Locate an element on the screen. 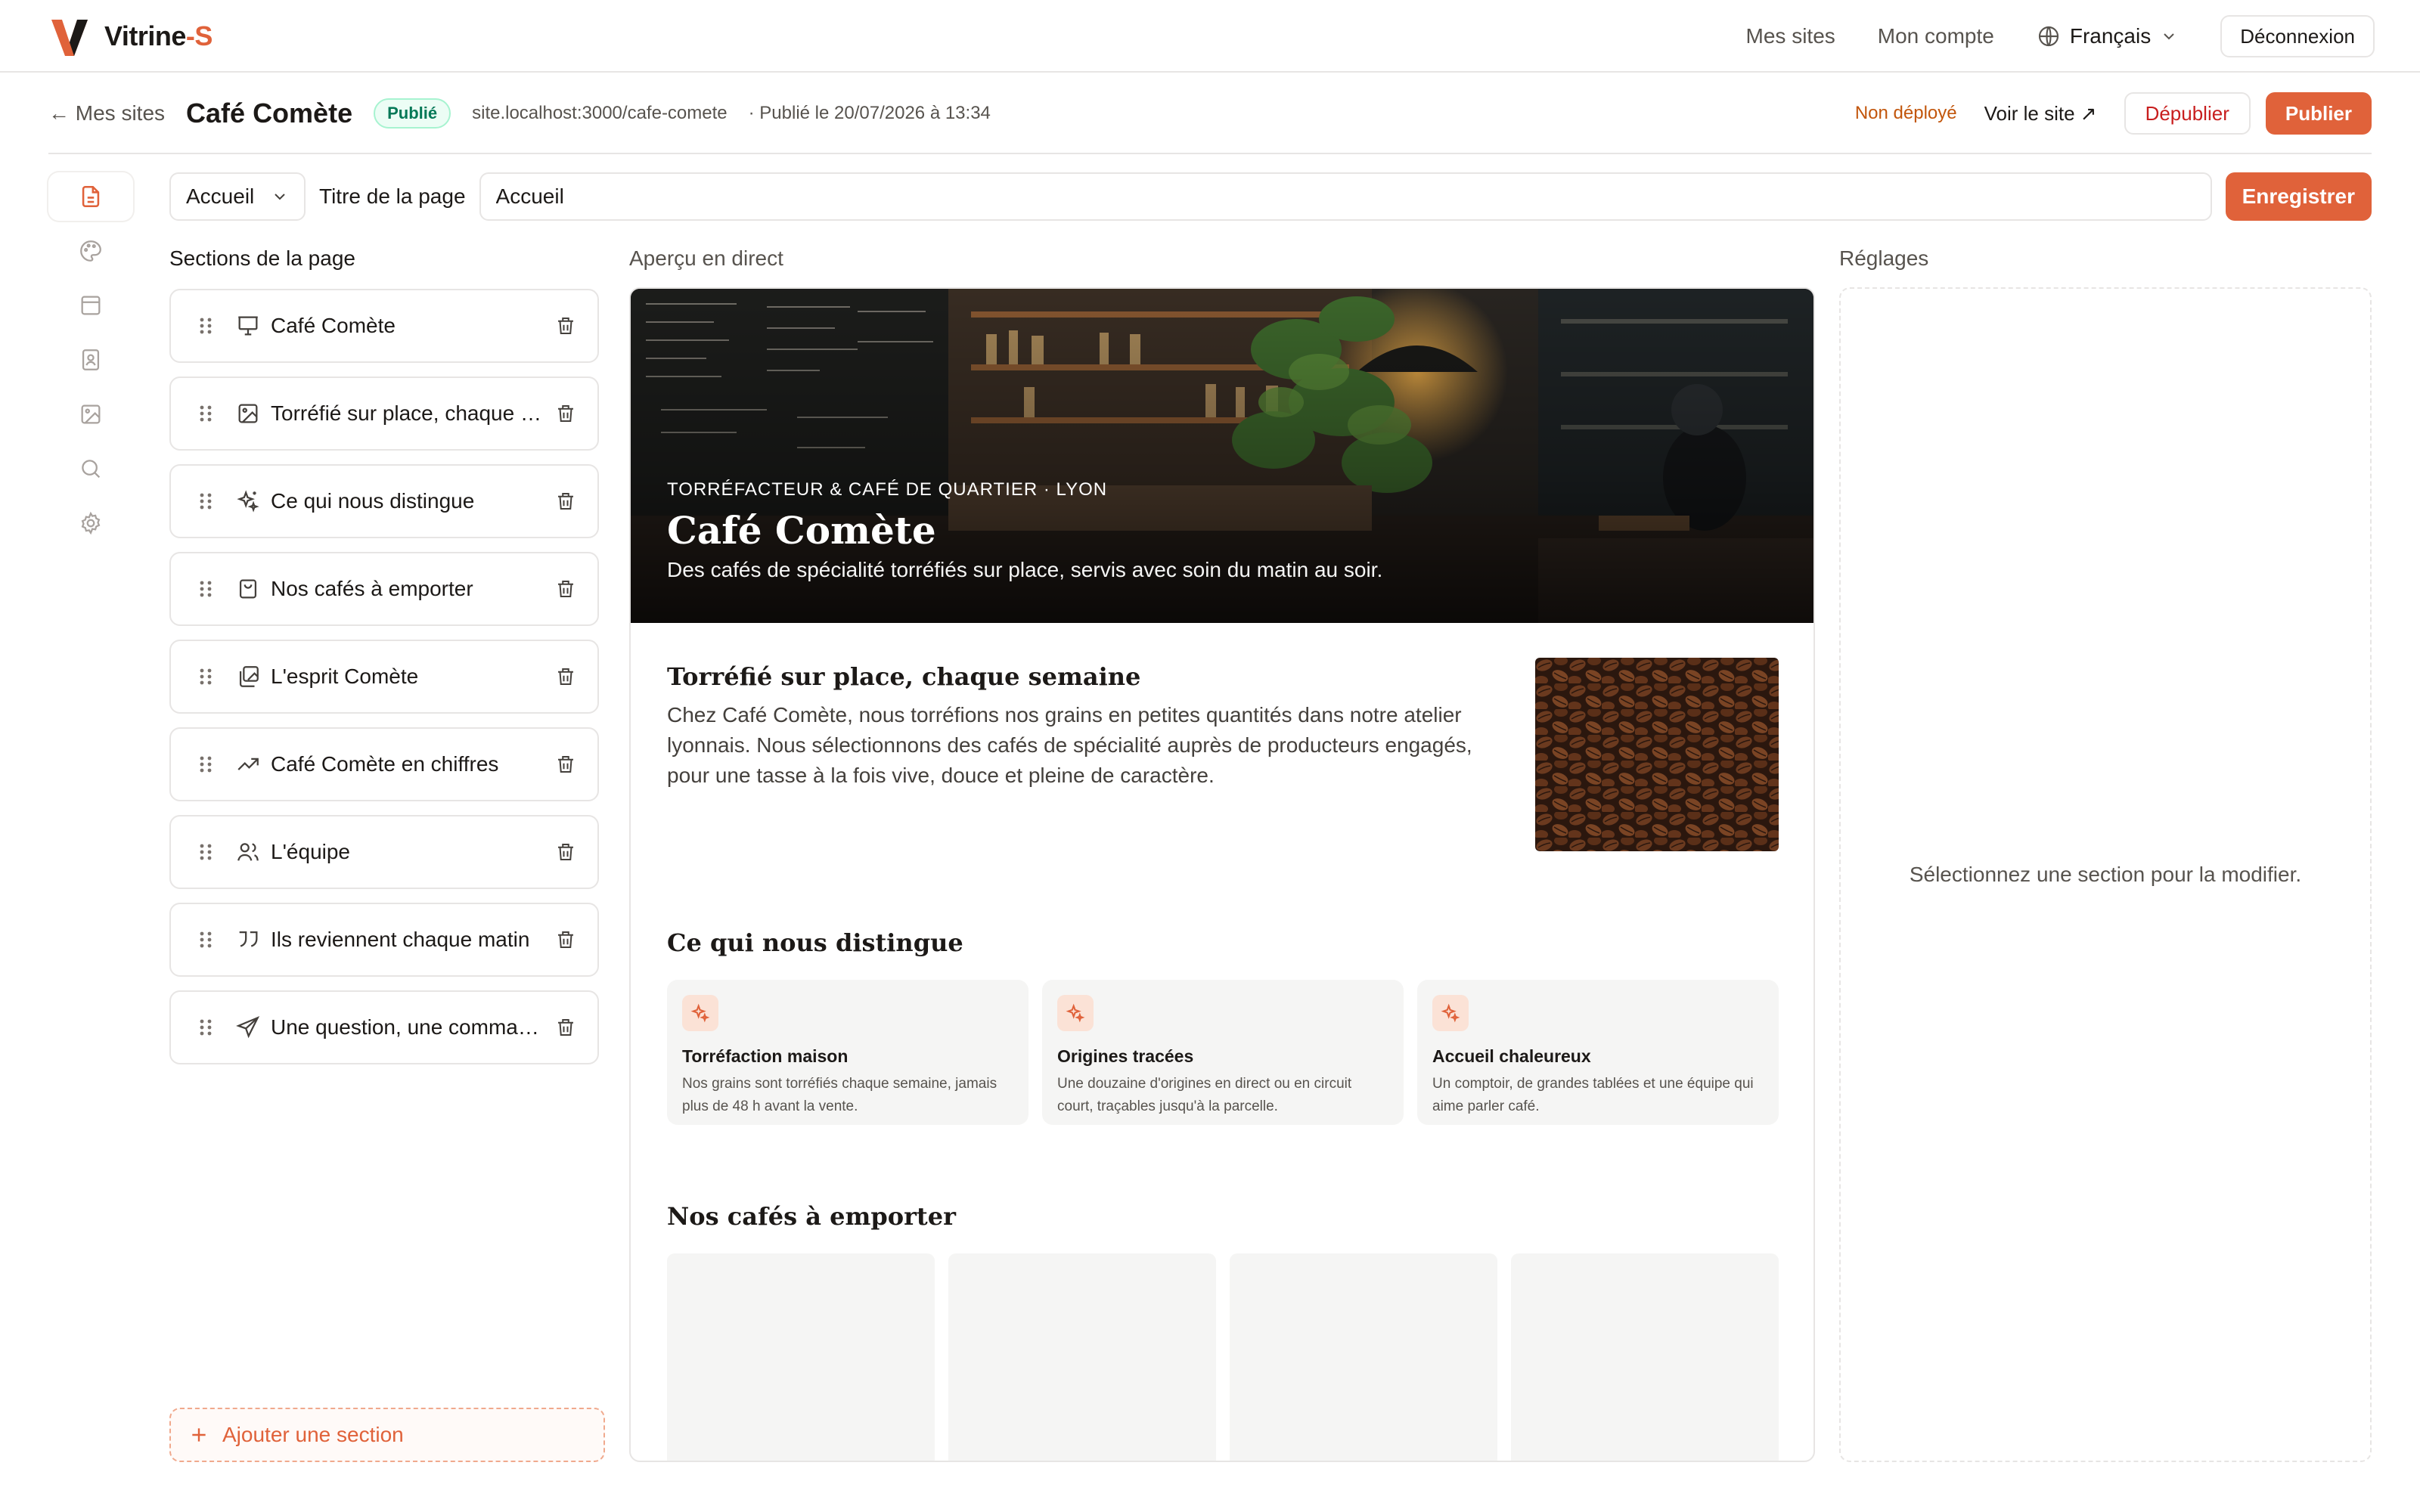 This screenshot has width=2420, height=1512. rail-settings is located at coordinates (90, 523).